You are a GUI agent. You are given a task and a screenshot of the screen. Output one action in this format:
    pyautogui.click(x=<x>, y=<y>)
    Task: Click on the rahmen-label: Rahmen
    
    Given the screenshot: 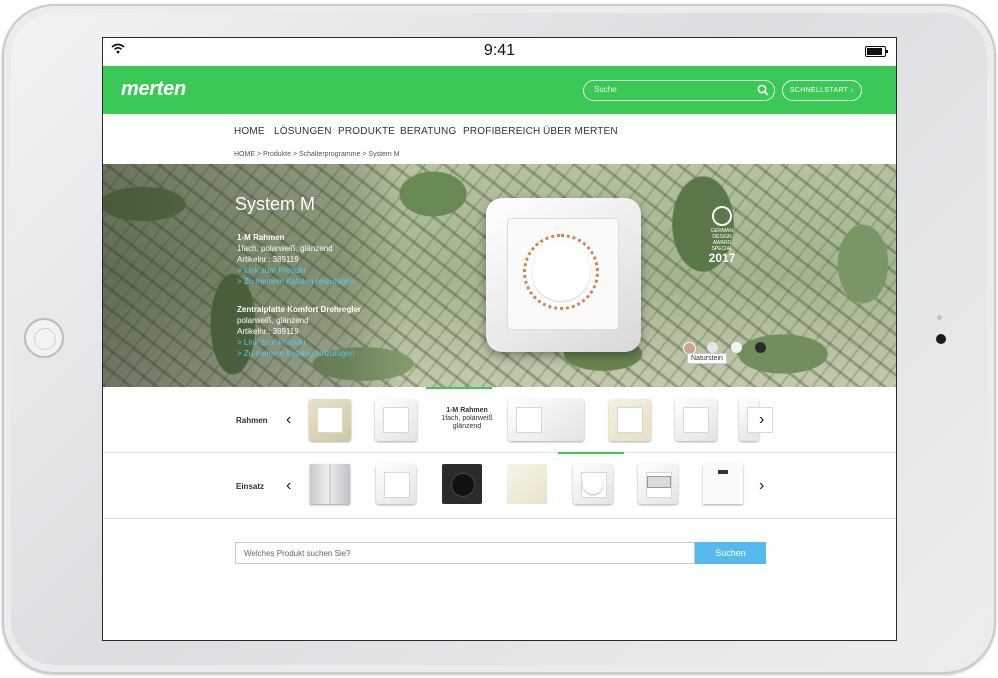 What is the action you would take?
    pyautogui.click(x=252, y=420)
    